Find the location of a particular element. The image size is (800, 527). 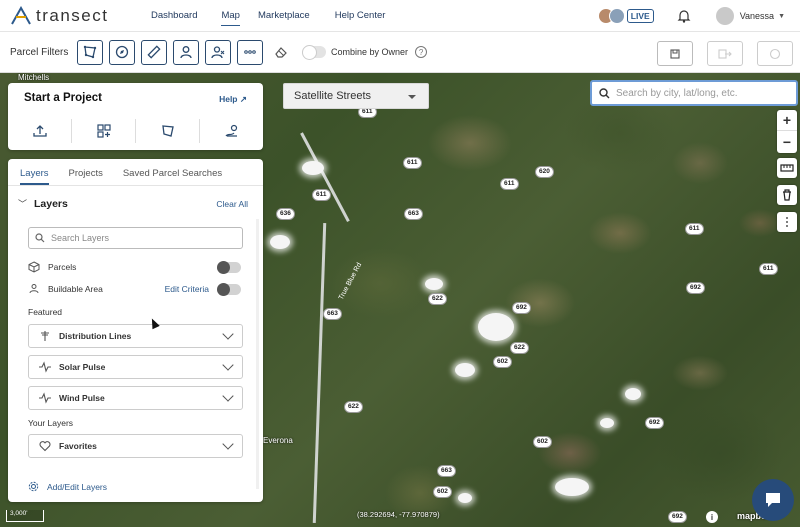

upload-project-button is located at coordinates (40, 131).